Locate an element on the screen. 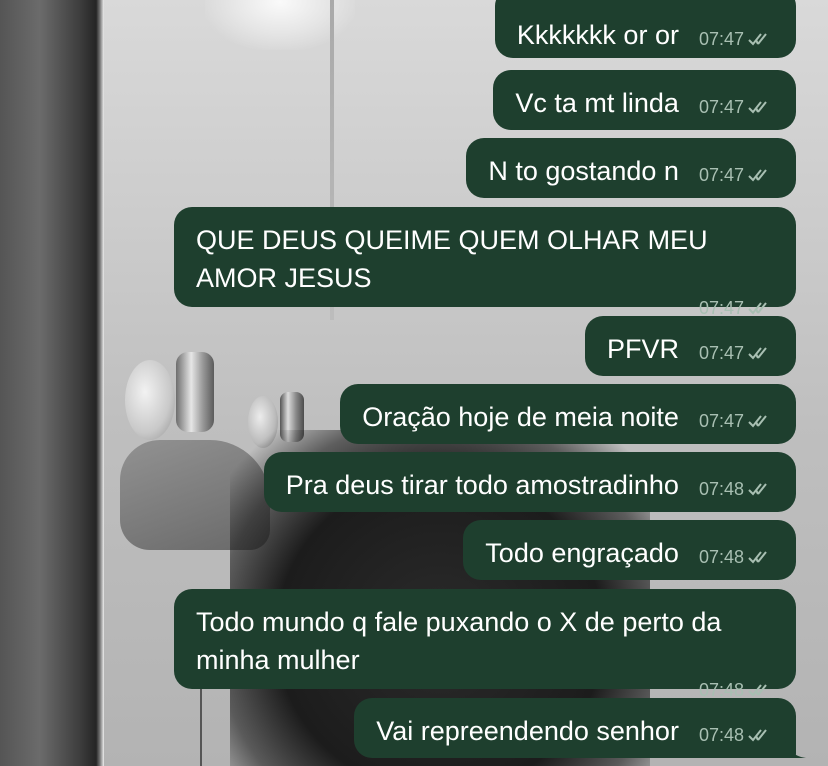 This screenshot has width=828, height=766. message-bubble: Vai repreendendo senhor 07:48 is located at coordinates (580, 728).